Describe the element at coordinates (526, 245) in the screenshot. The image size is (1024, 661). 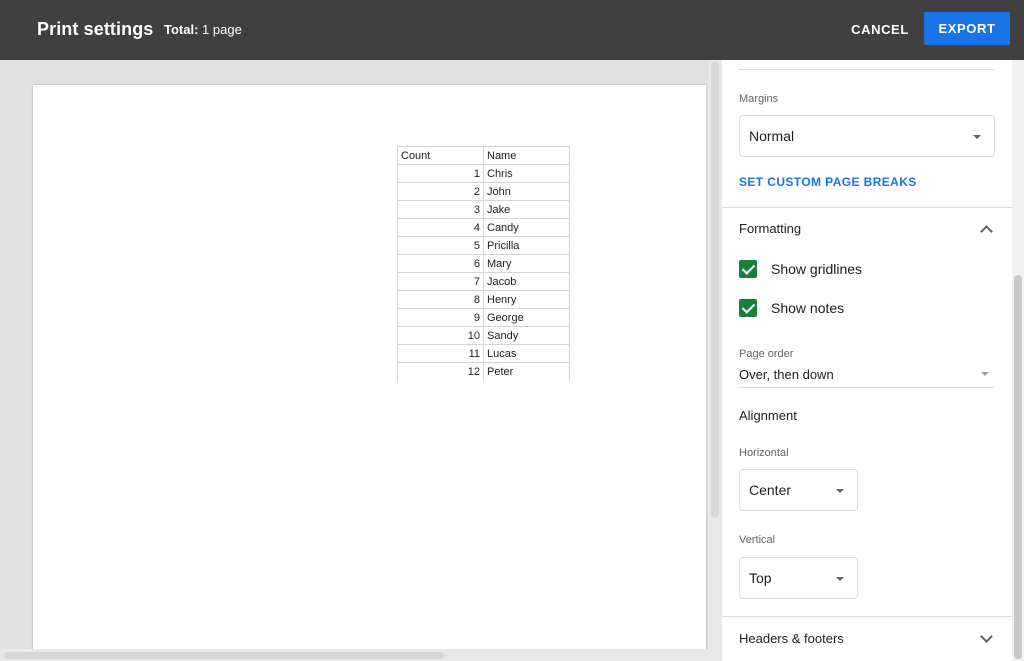
I see `name-cell: Pricilla` at that location.